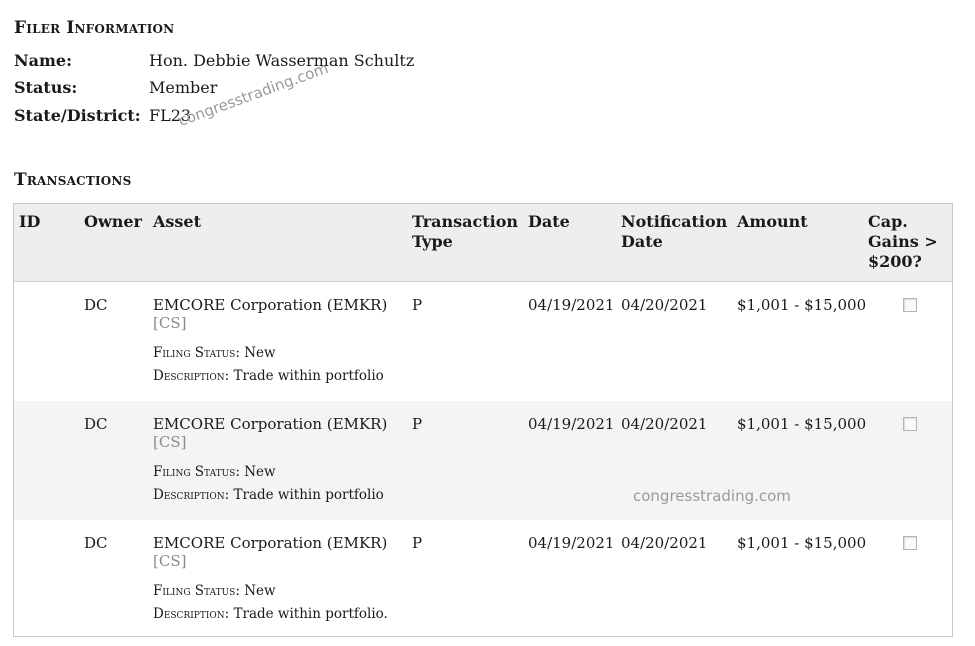 The image size is (975, 646). I want to click on filer-district-row: State/District: FL23, so click(102, 116).